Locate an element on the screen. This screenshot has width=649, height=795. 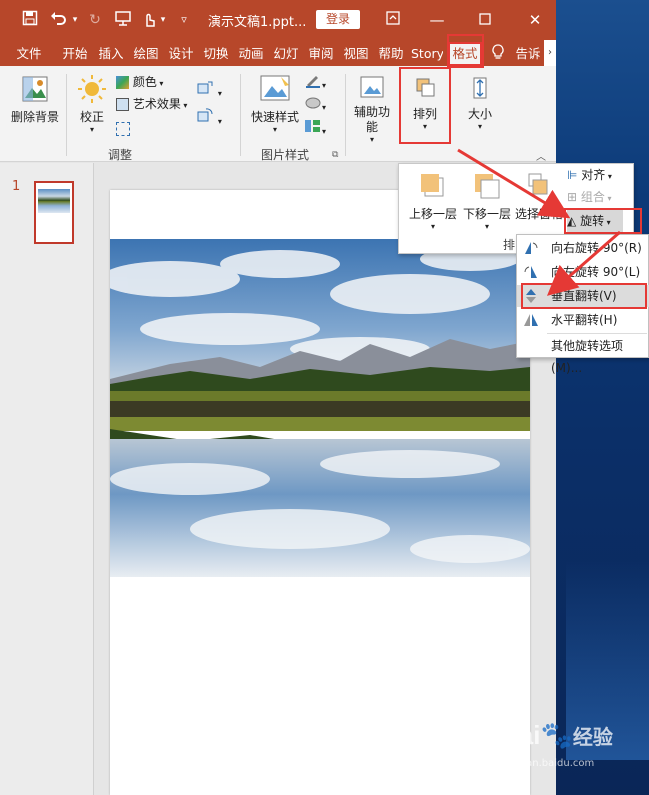
watermark-url: jingyan.baidu.com is located at coordinates (548, 763).